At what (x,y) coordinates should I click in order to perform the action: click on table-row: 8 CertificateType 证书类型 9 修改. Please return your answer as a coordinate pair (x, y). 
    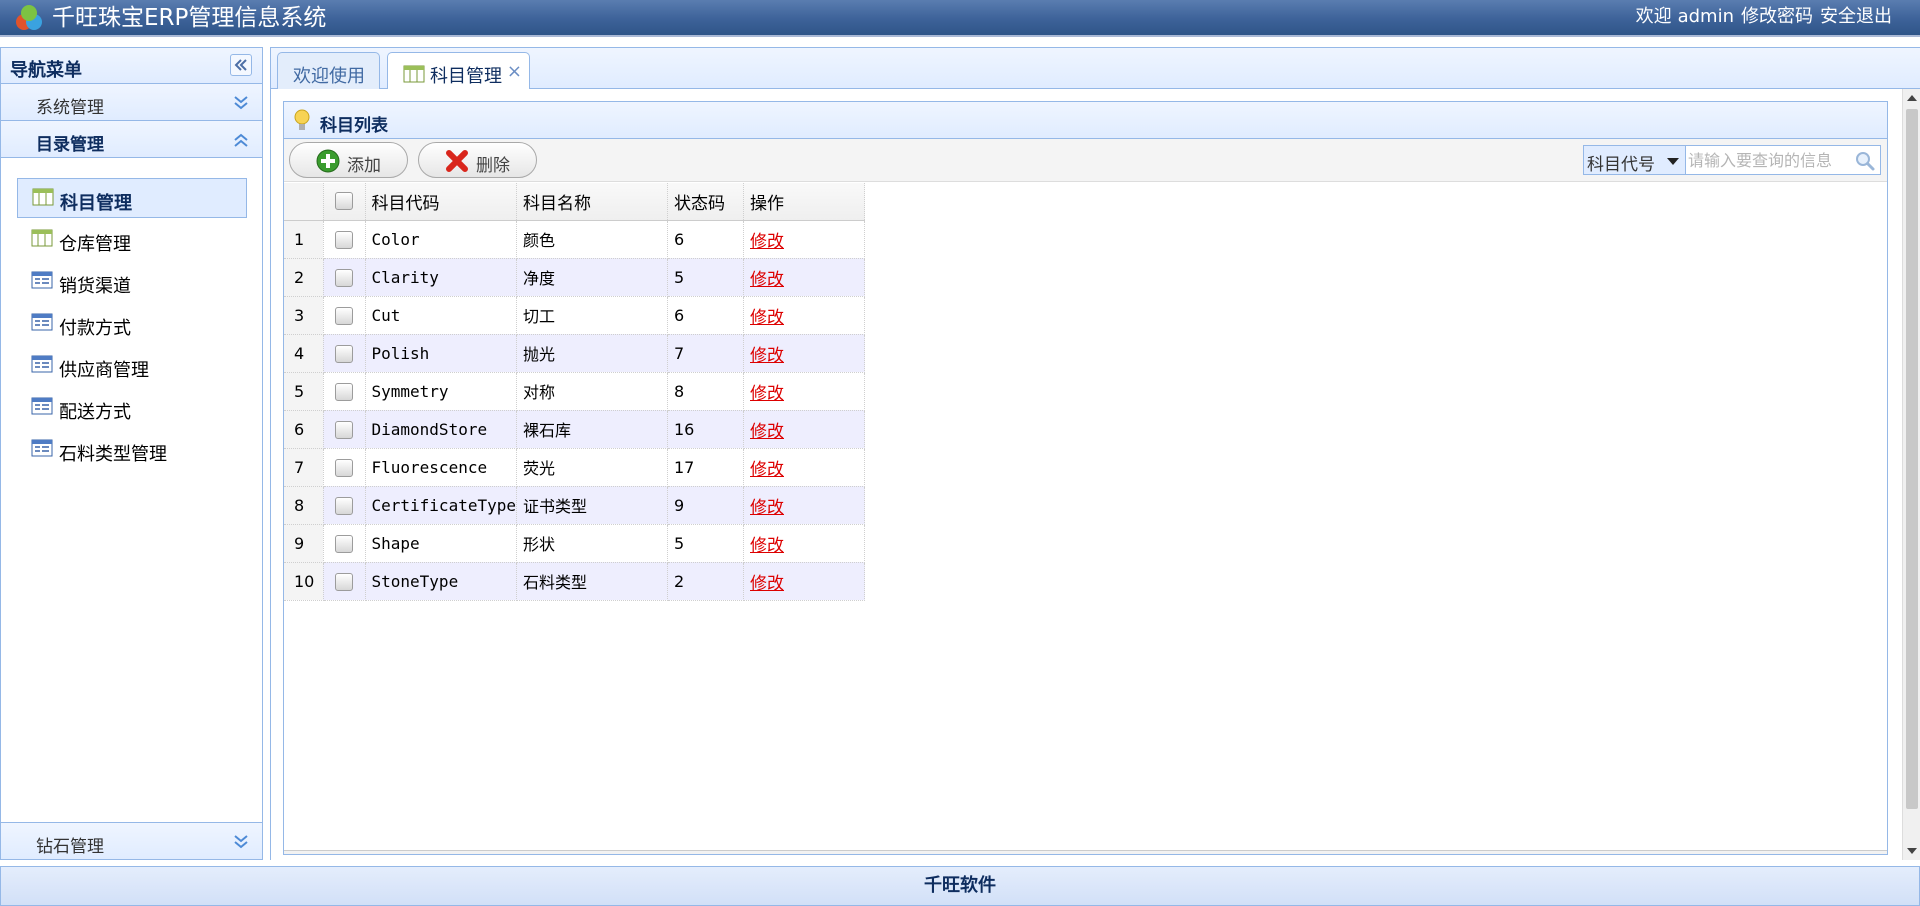
    Looking at the image, I should click on (574, 505).